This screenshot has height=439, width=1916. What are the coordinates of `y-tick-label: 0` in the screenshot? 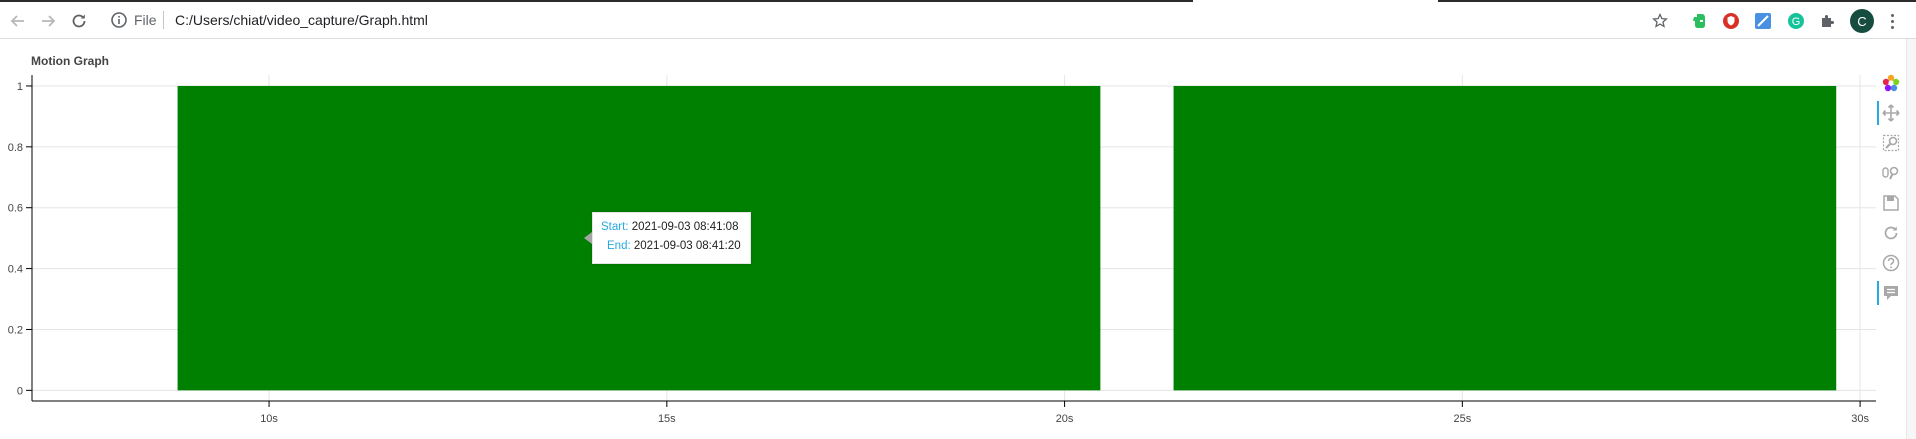 It's located at (20, 391).